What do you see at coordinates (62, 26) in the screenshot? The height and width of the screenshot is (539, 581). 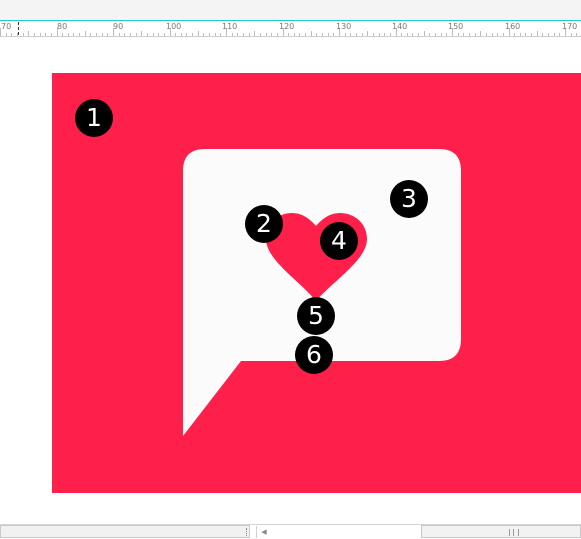 I see `ruler-label-80: 80` at bounding box center [62, 26].